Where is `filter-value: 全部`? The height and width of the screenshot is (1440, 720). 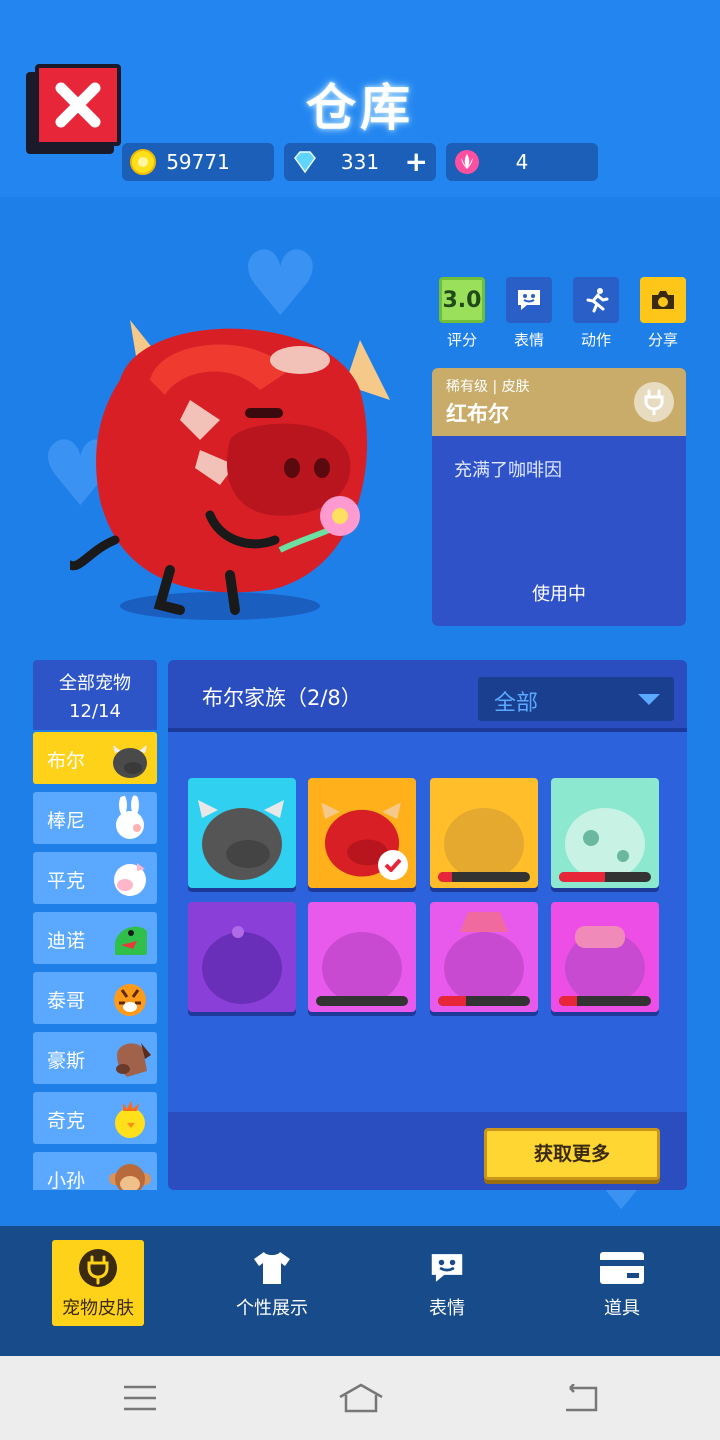
filter-value: 全部 is located at coordinates (516, 703).